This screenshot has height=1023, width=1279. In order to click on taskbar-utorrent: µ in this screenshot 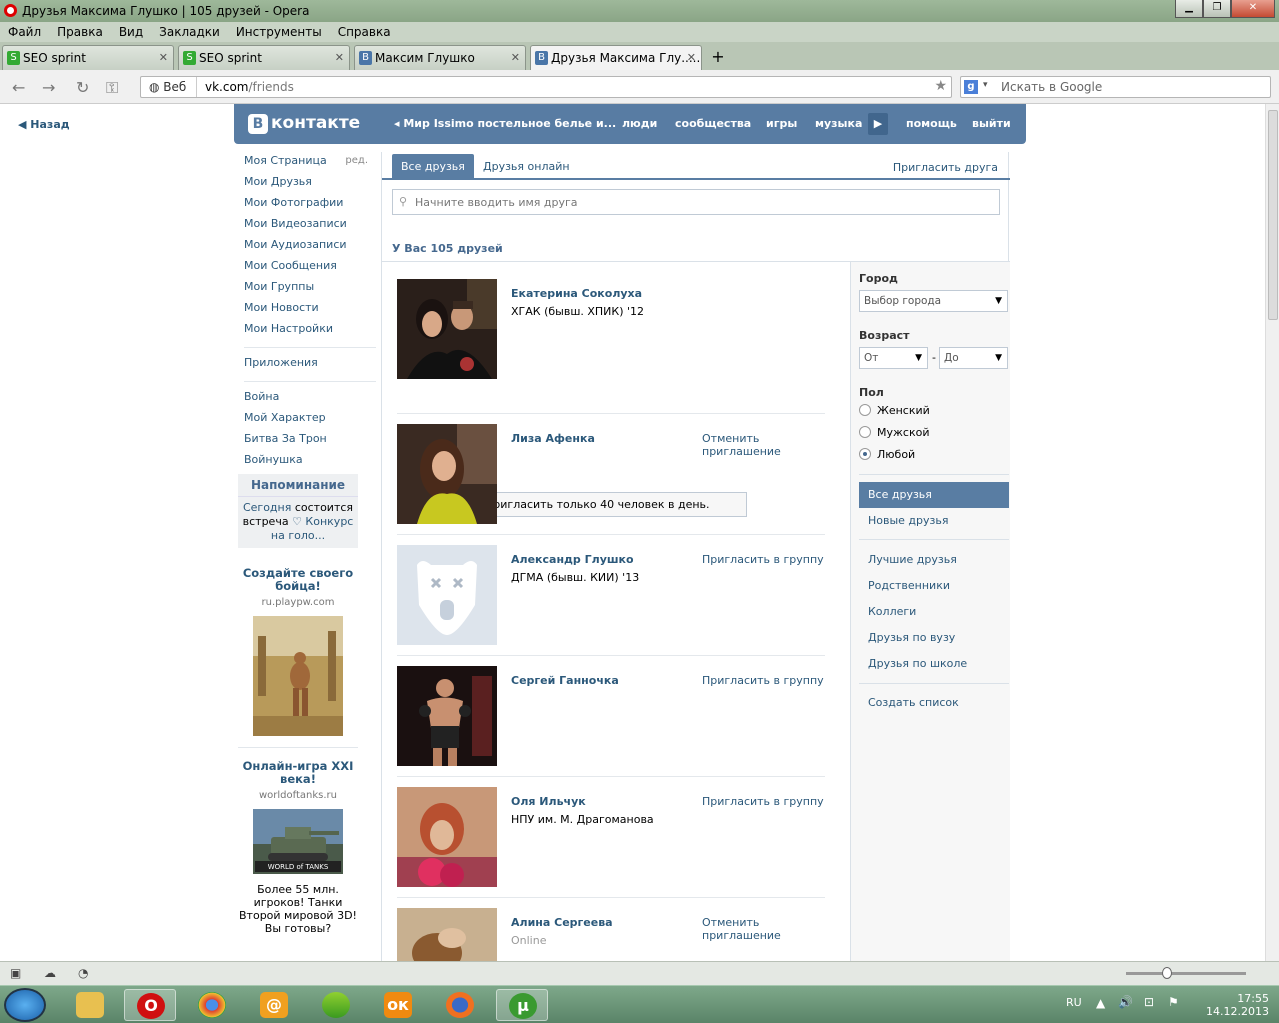, I will do `click(522, 1005)`.